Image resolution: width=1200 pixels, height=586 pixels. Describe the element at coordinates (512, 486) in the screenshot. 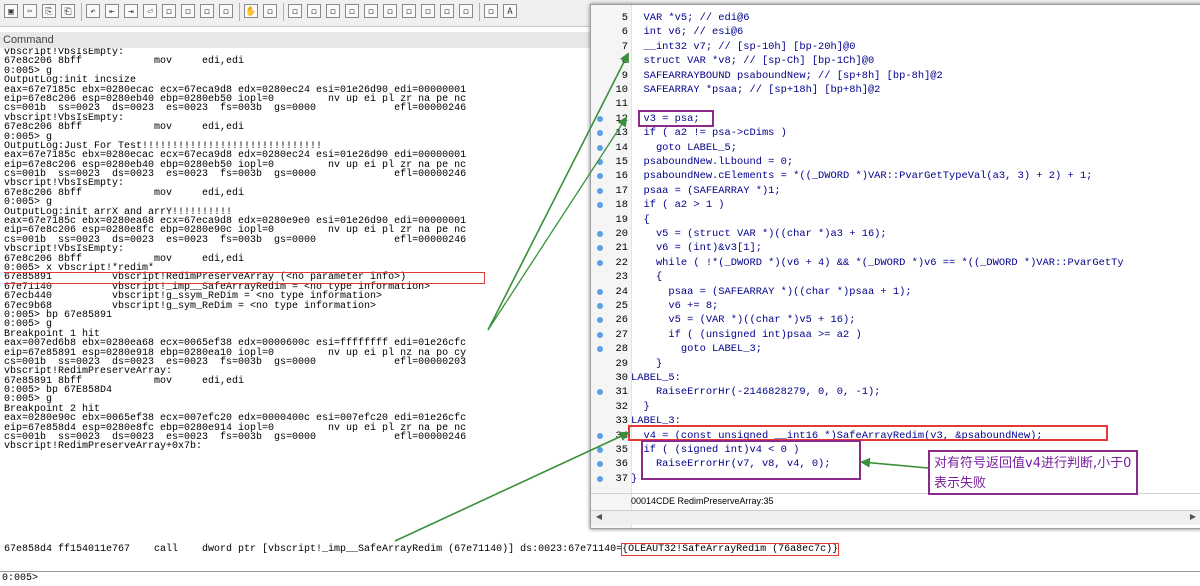

I see `arrow-call-to-safearrayredim` at that location.